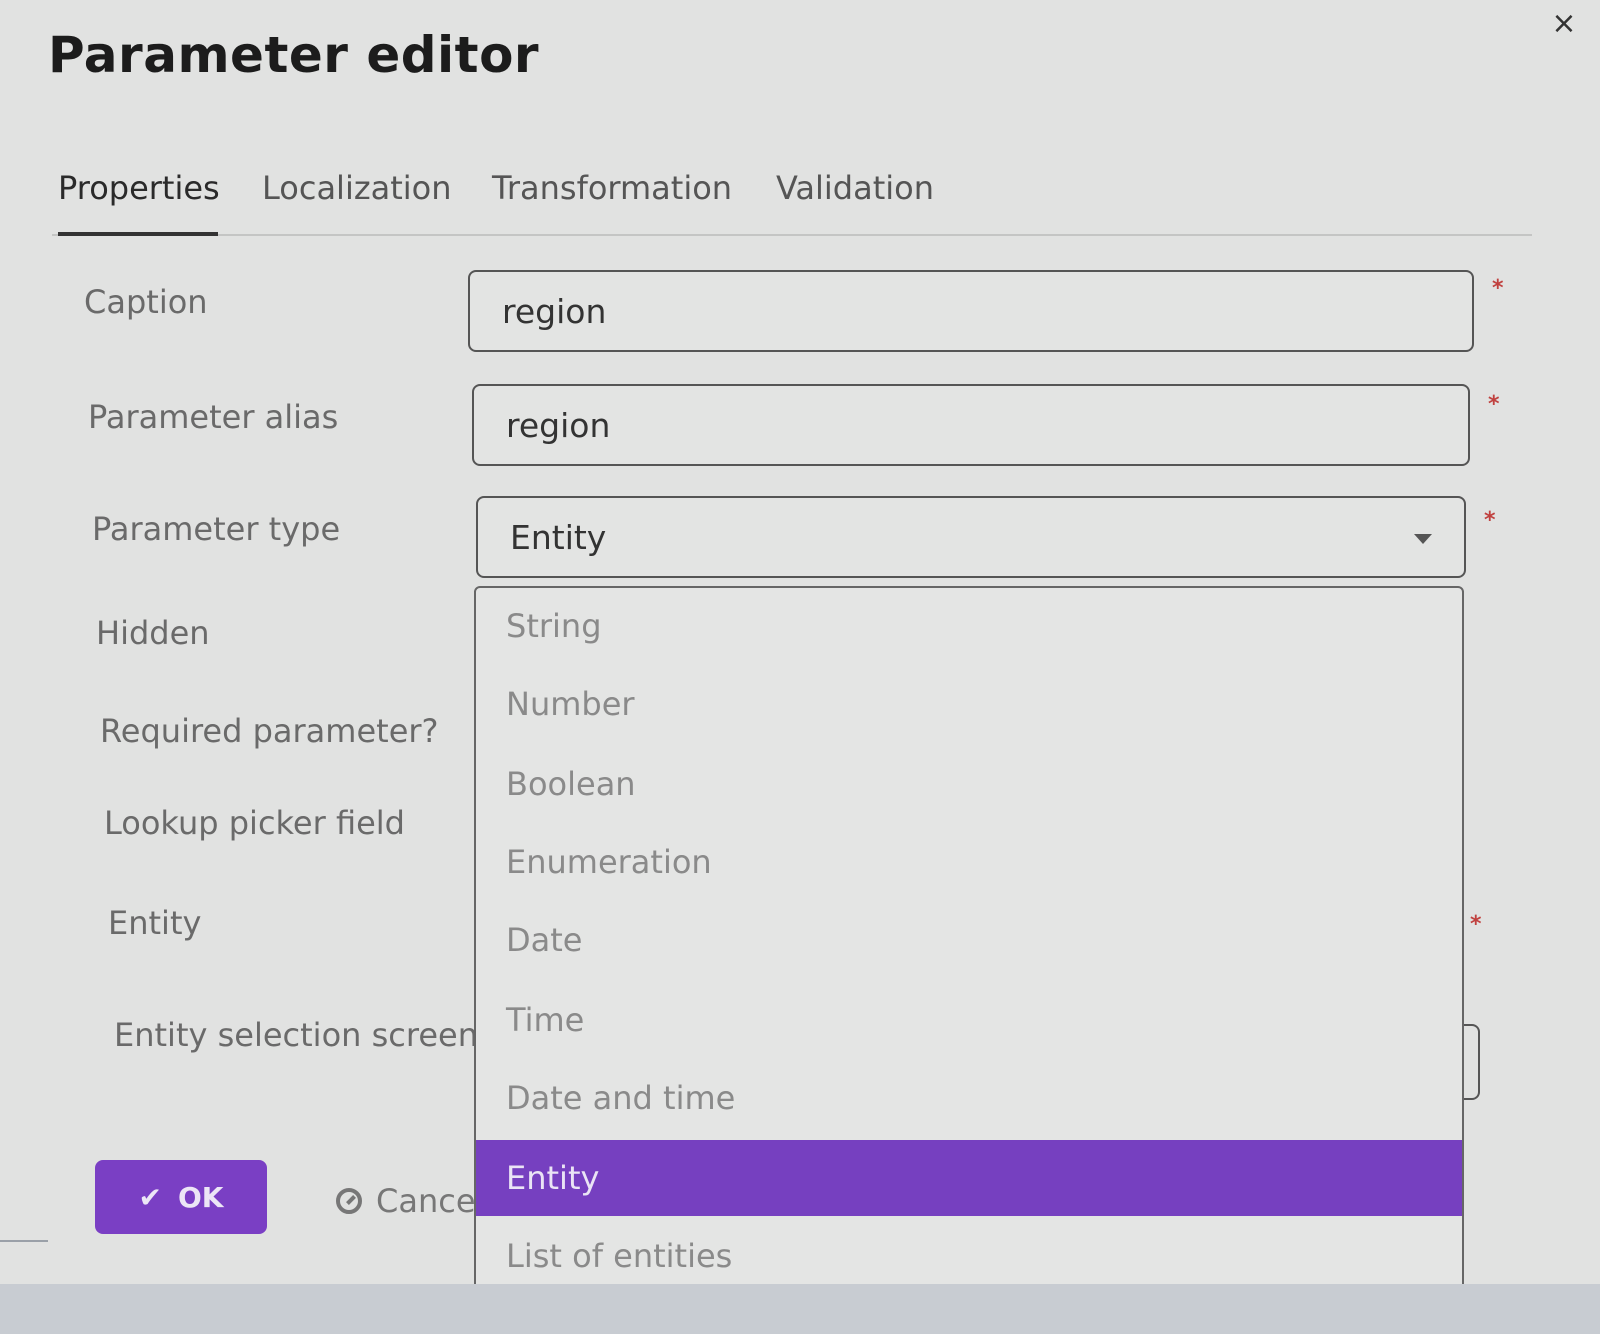 The image size is (1600, 1334). Describe the element at coordinates (294, 55) in the screenshot. I see `dialog-title: Parameter editor` at that location.